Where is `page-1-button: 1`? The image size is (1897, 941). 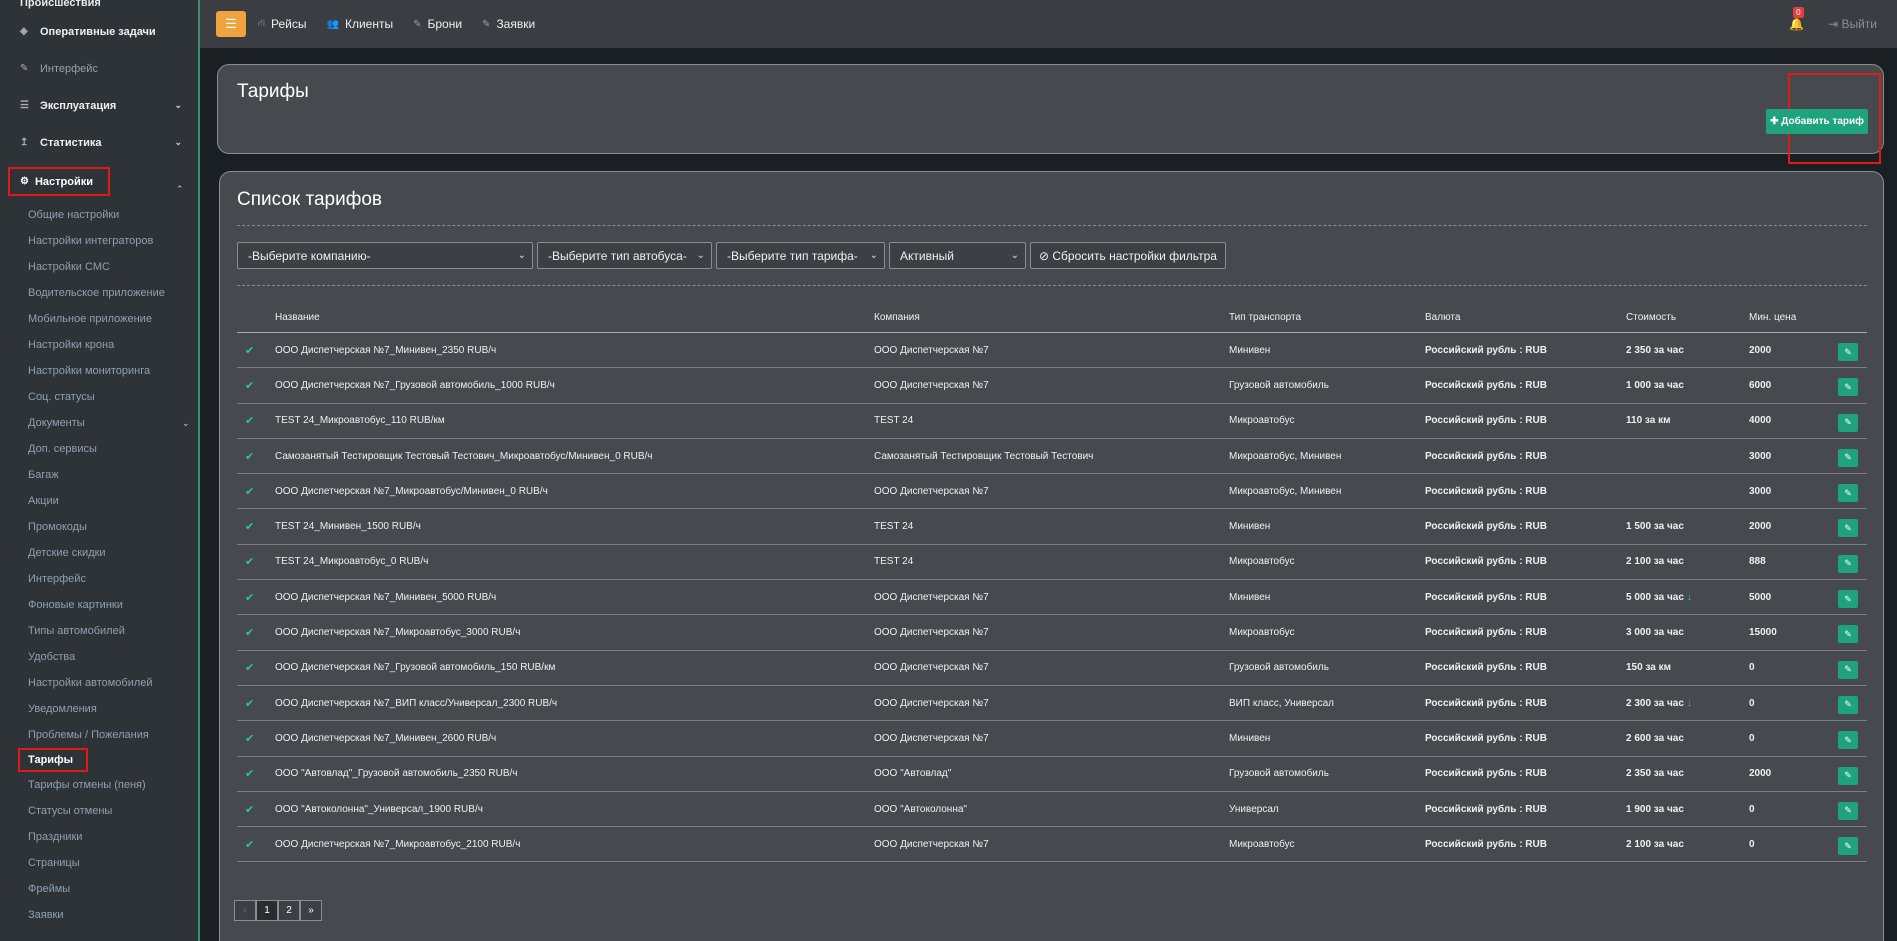
page-1-button: 1 is located at coordinates (267, 910).